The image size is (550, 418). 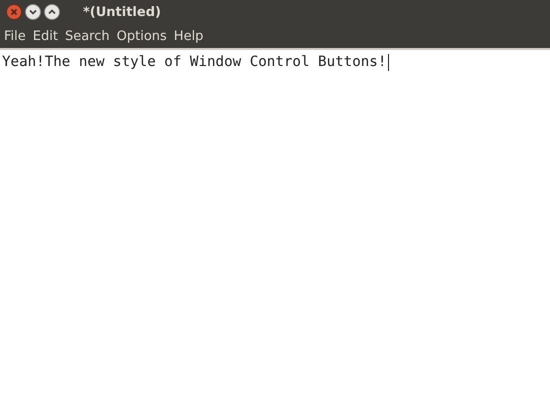 What do you see at coordinates (188, 36) in the screenshot?
I see `menu-item: Help` at bounding box center [188, 36].